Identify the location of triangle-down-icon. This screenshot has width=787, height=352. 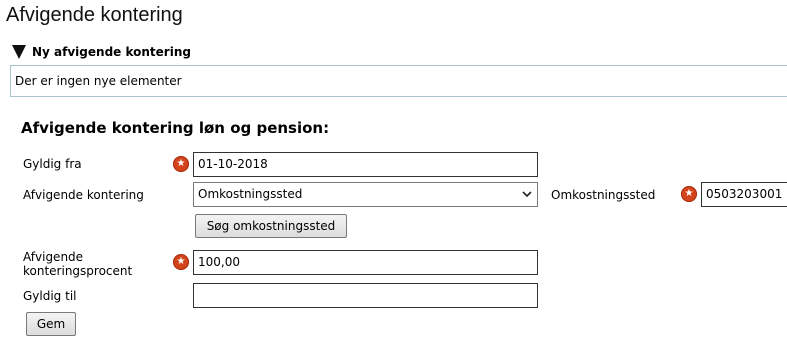
(19, 52).